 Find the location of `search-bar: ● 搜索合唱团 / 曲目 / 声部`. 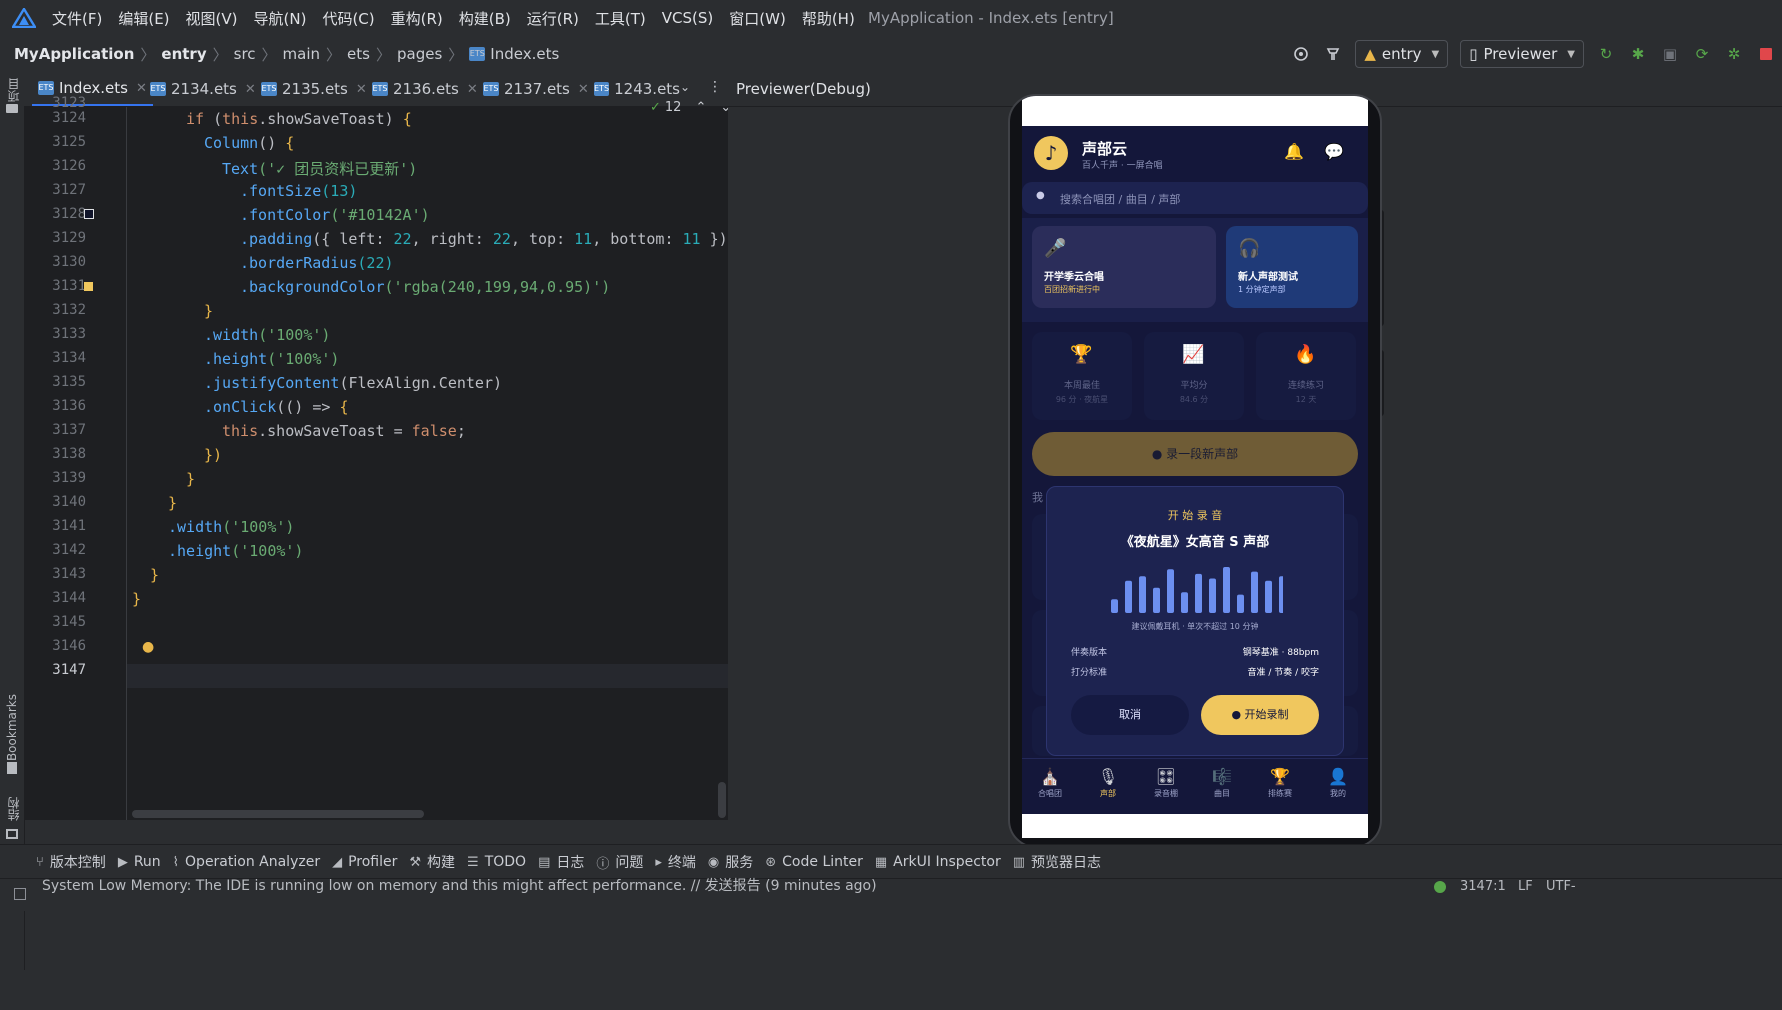

search-bar: ● 搜索合唱团 / 曲目 / 声部 is located at coordinates (1195, 198).